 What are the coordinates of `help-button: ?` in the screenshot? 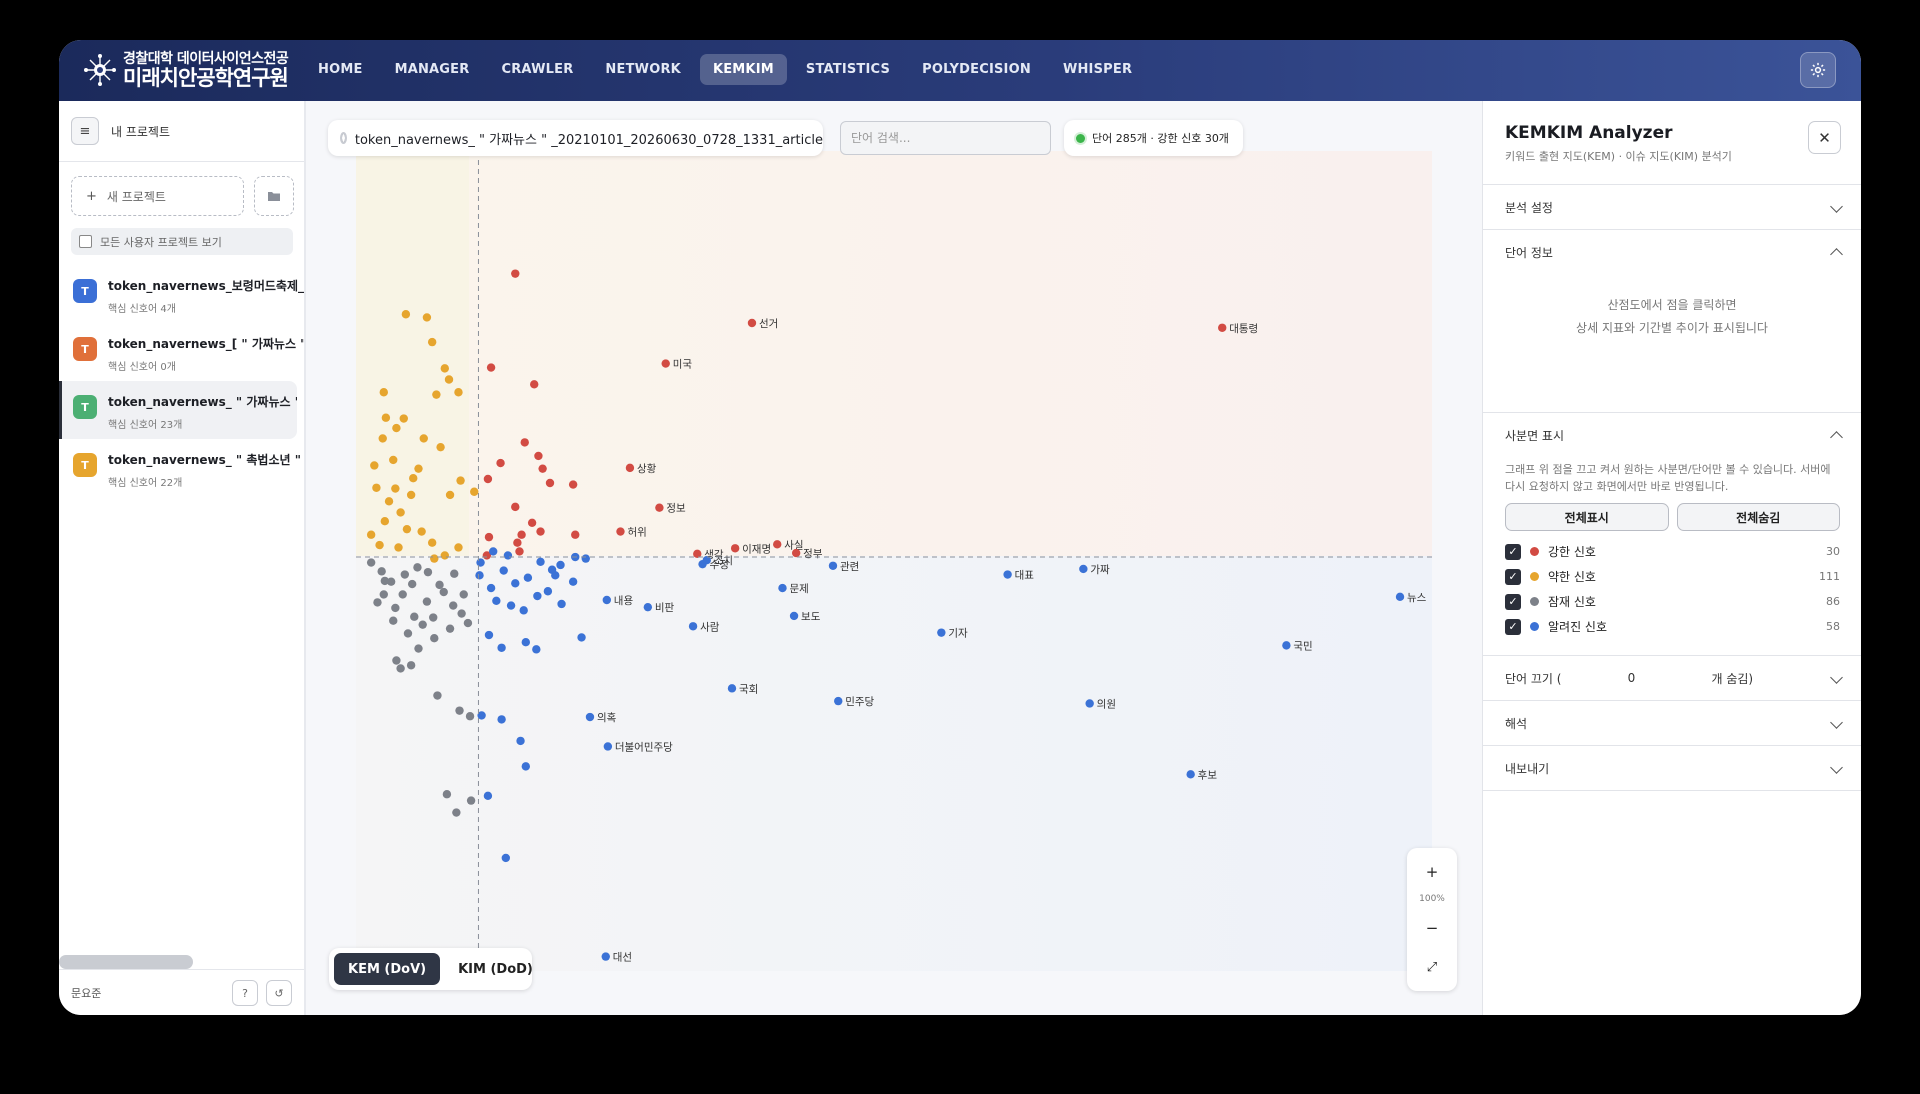 It's located at (245, 993).